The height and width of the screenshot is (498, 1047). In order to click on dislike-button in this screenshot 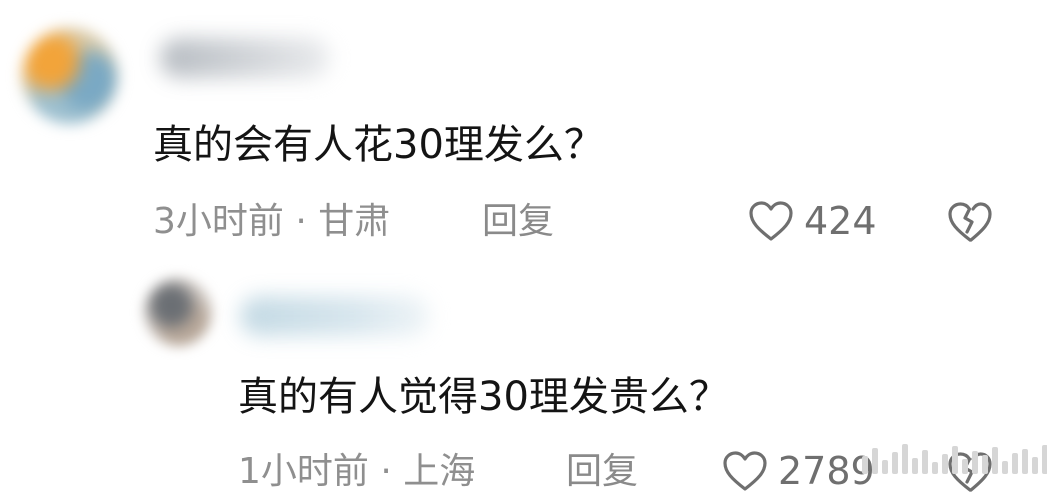, I will do `click(970, 224)`.